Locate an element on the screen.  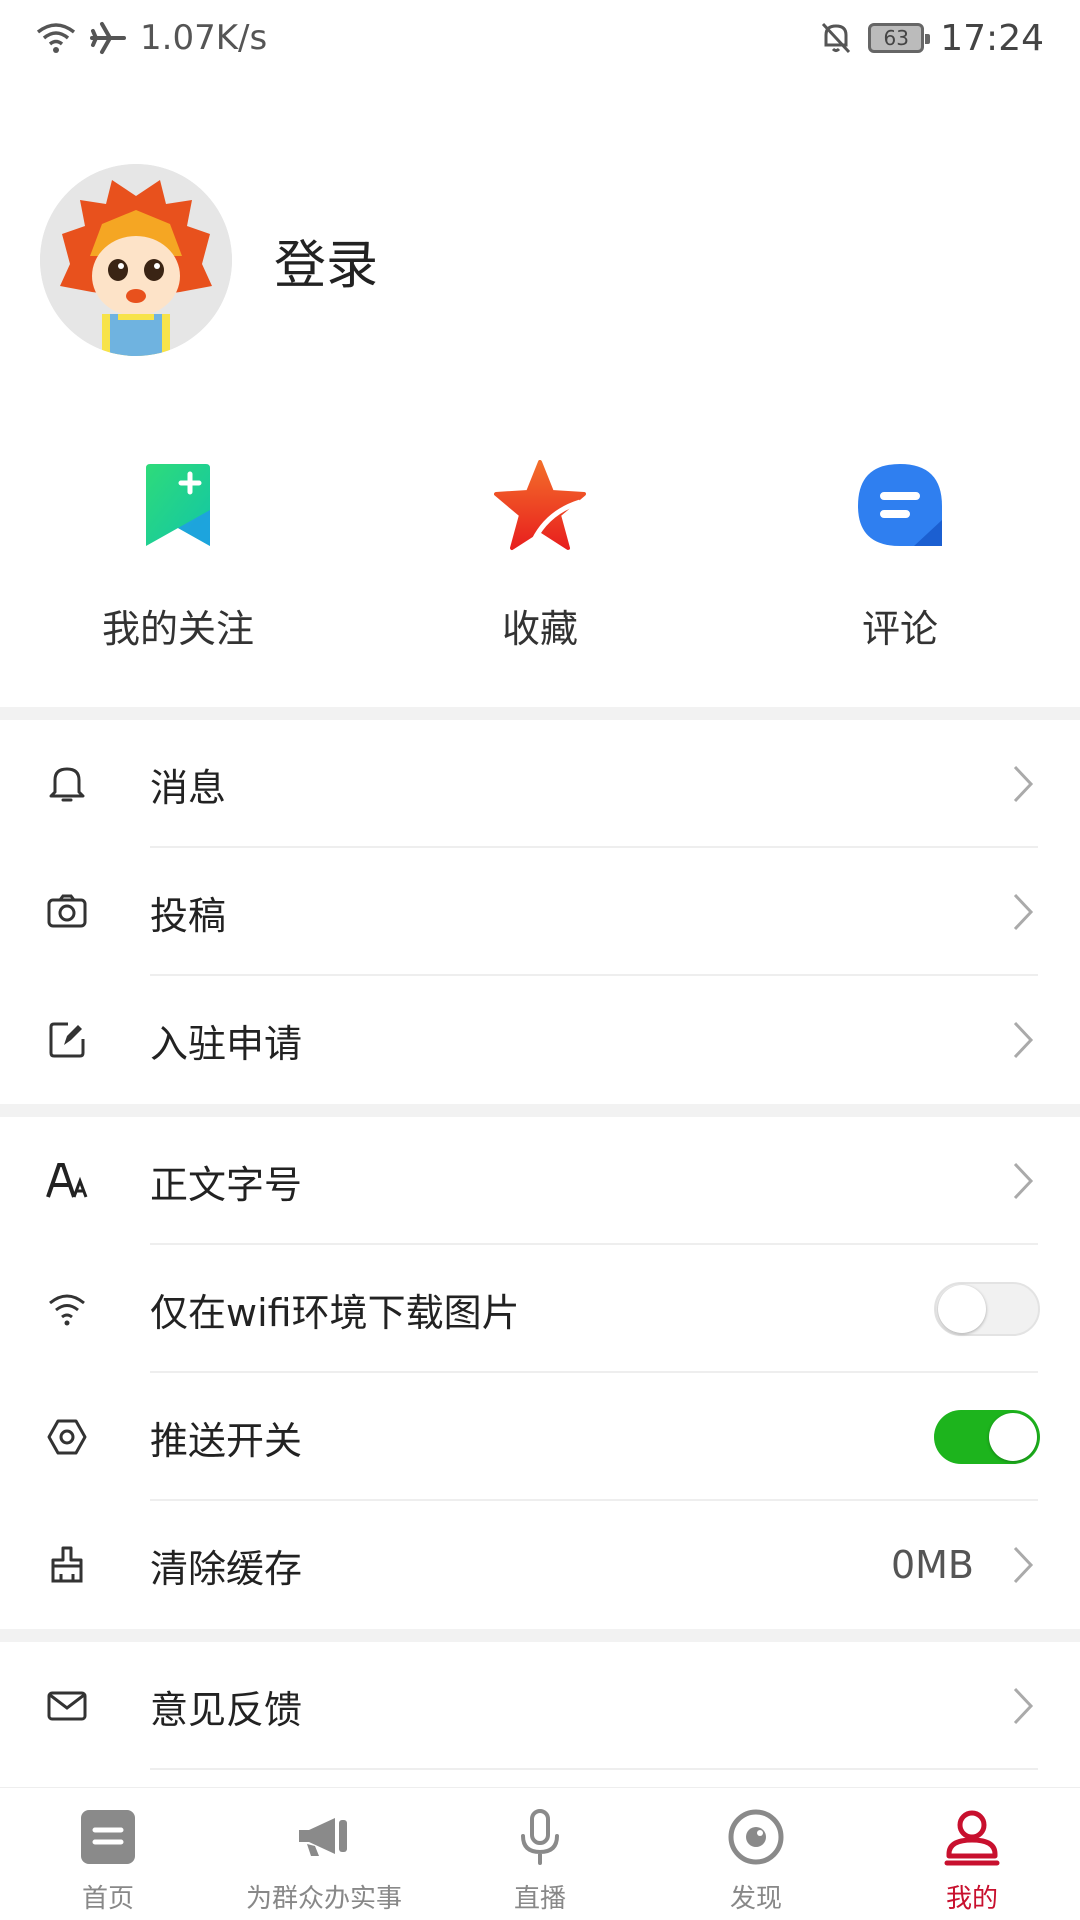
lion-mascot-icon is located at coordinates (136, 260).